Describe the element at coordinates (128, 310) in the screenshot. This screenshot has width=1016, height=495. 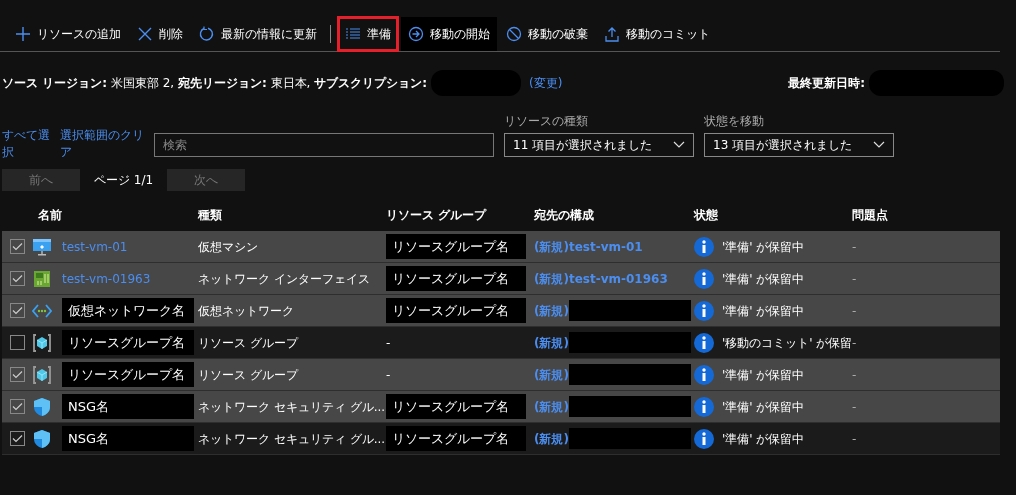
I see `resource-name: 仮想ネットワーク名` at that location.